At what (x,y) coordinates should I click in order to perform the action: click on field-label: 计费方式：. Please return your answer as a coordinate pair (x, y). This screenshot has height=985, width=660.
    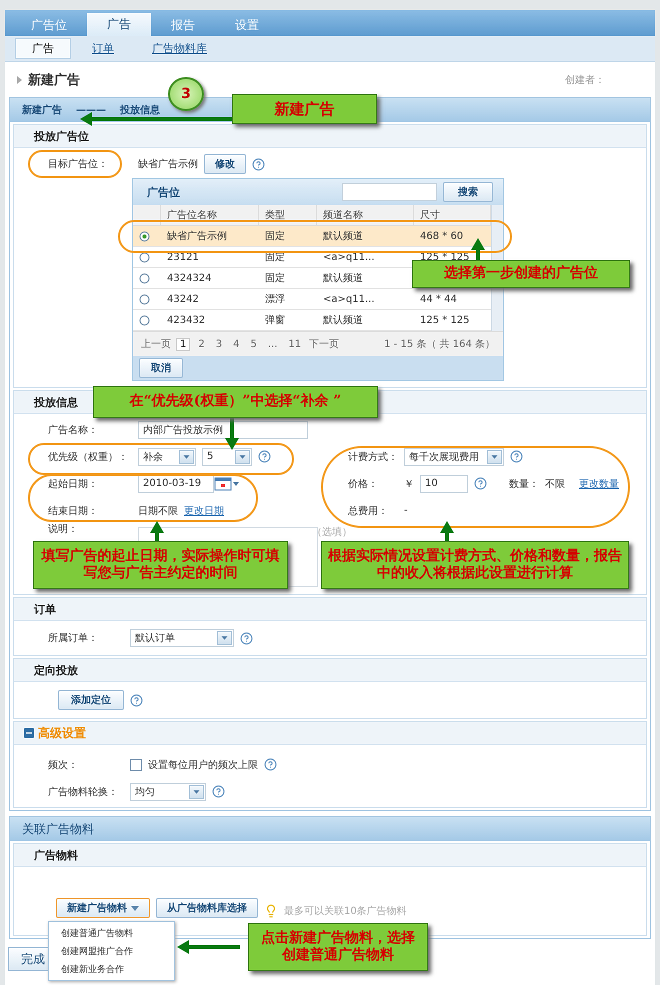
    Looking at the image, I should click on (373, 457).